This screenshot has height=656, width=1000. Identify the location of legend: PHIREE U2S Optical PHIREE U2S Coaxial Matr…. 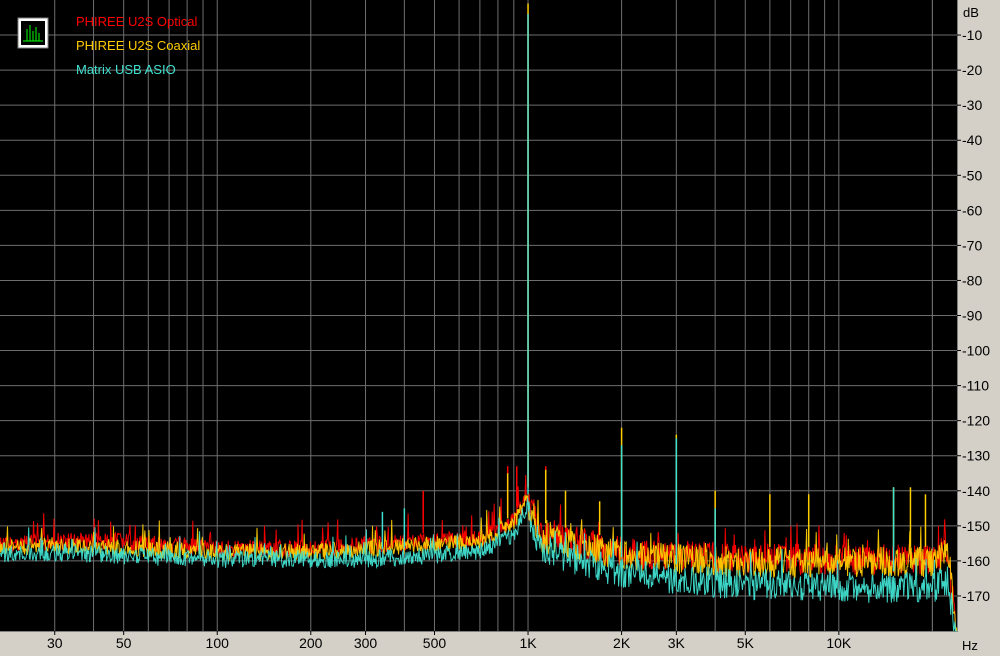
(138, 45).